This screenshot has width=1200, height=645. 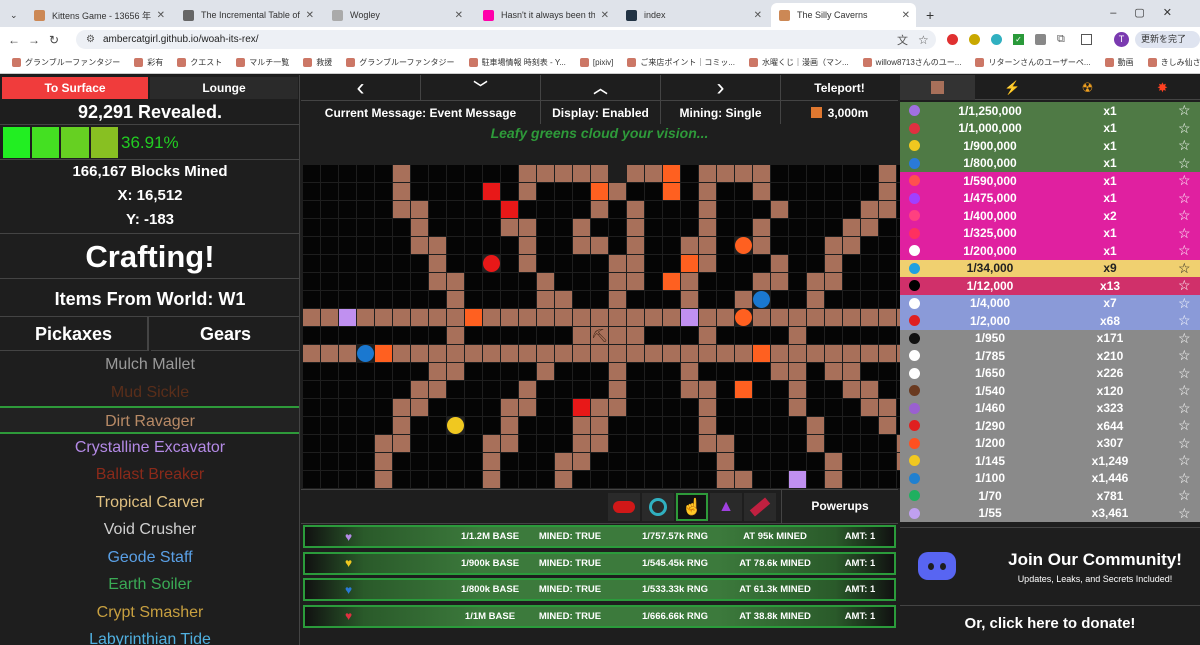 I want to click on bookmark-item: 彩有, so click(x=148, y=62).